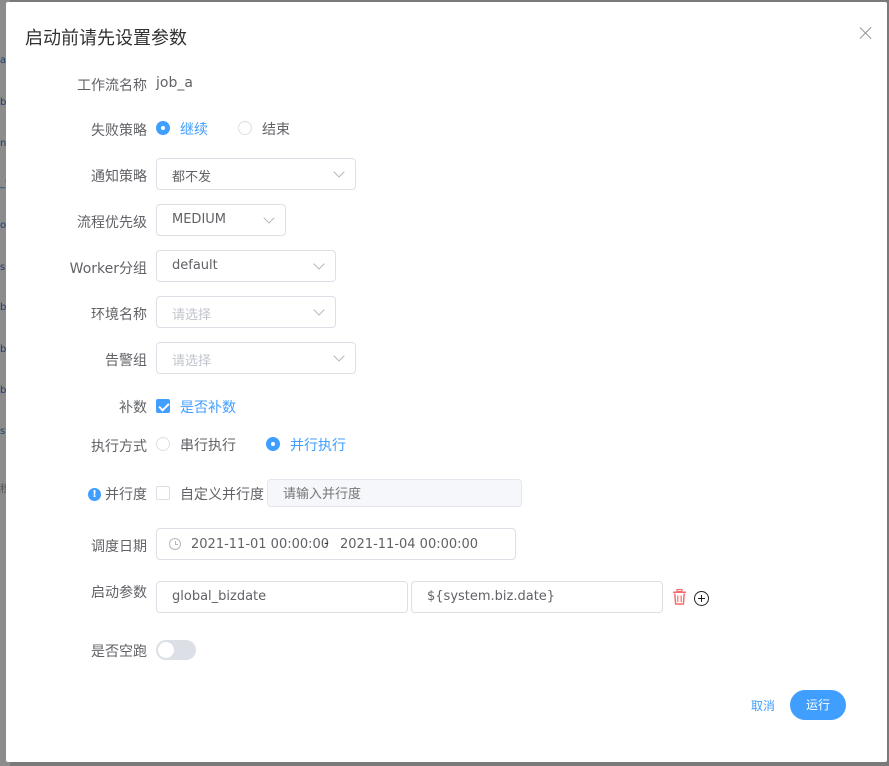  Describe the element at coordinates (282, 597) in the screenshot. I see `param-key-input: global_bizdate` at that location.